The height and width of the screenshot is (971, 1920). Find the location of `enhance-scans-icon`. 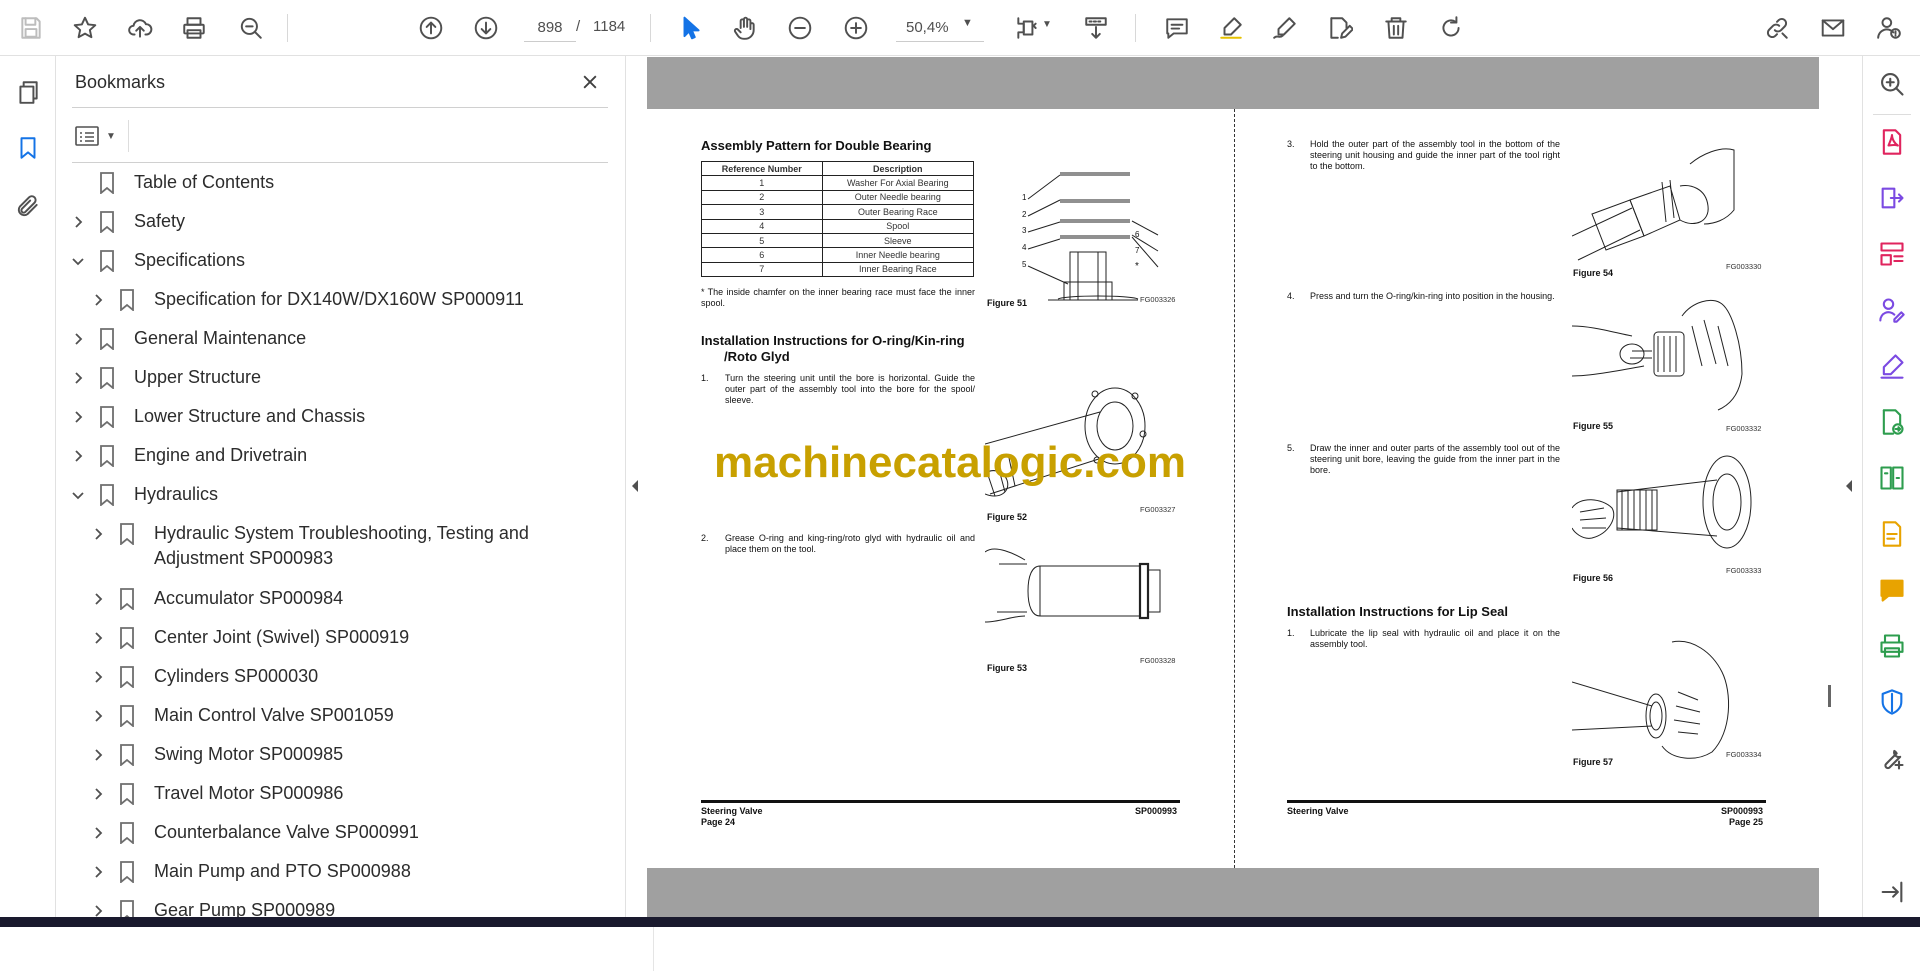

enhance-scans-icon is located at coordinates (1892, 534).